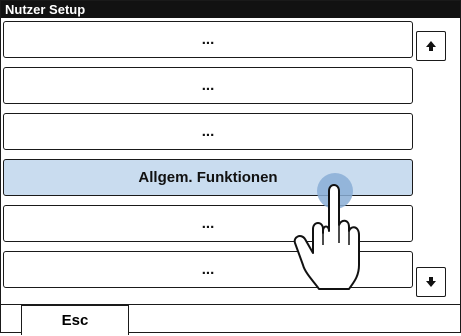  I want to click on arrow-up-icon, so click(431, 46).